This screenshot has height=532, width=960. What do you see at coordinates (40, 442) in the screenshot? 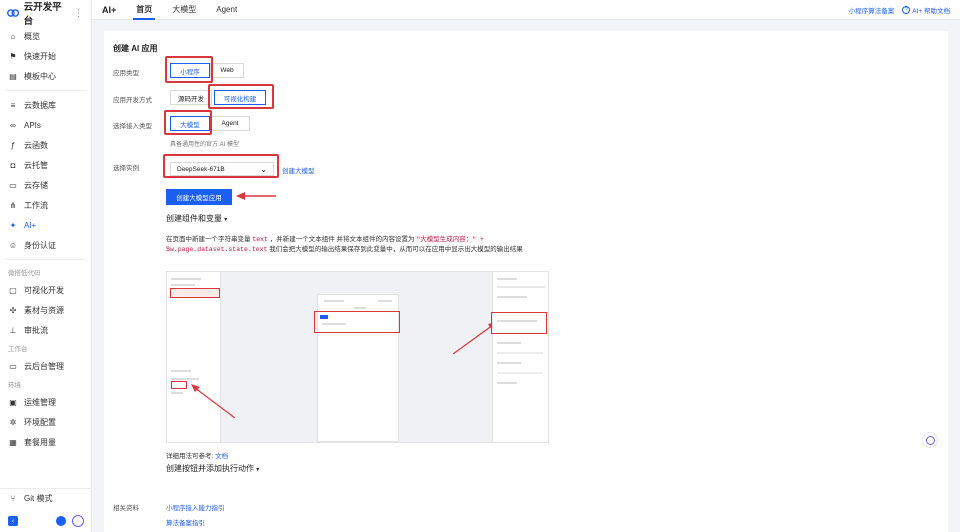
I see `sidebar-item-label: 套餐用量` at bounding box center [40, 442].